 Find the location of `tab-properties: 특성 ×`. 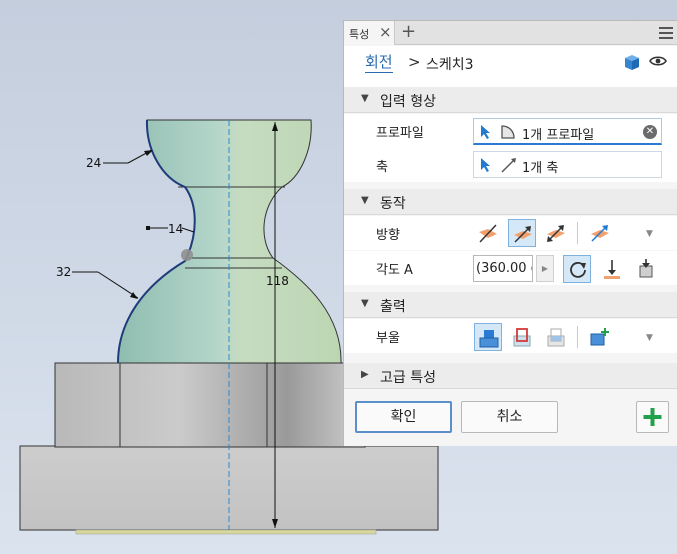

tab-properties: 특성 × is located at coordinates (369, 33).